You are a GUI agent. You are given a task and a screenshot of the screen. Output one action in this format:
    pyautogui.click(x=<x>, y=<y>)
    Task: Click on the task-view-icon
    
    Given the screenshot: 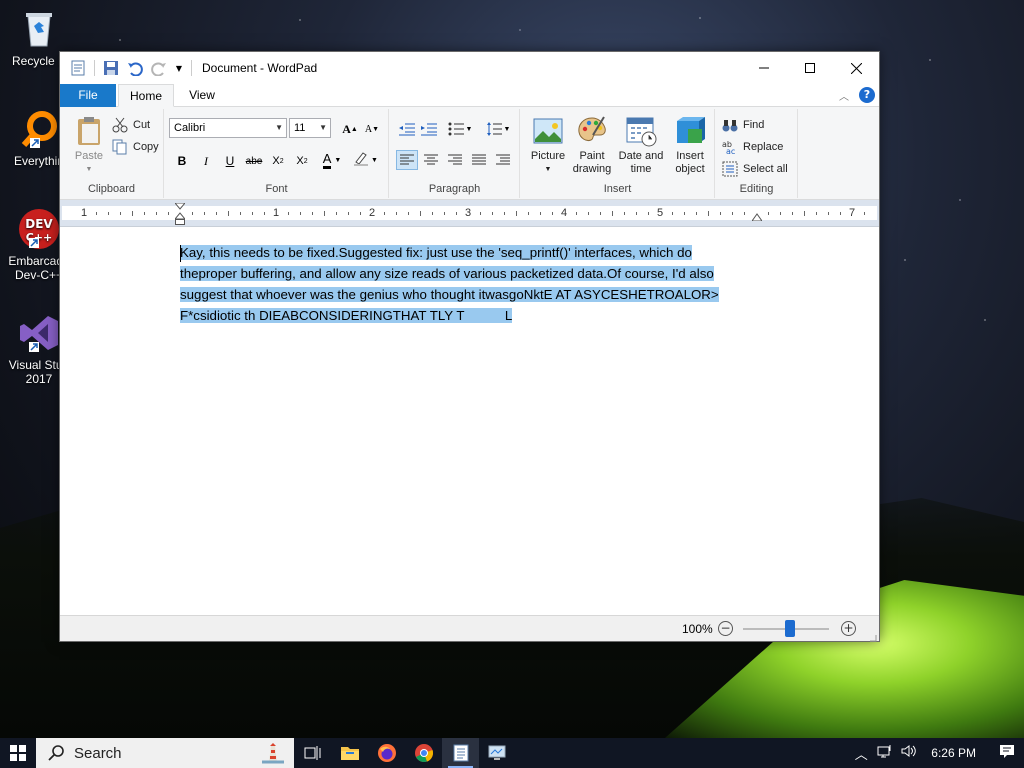 What is the action you would take?
    pyautogui.click(x=312, y=753)
    